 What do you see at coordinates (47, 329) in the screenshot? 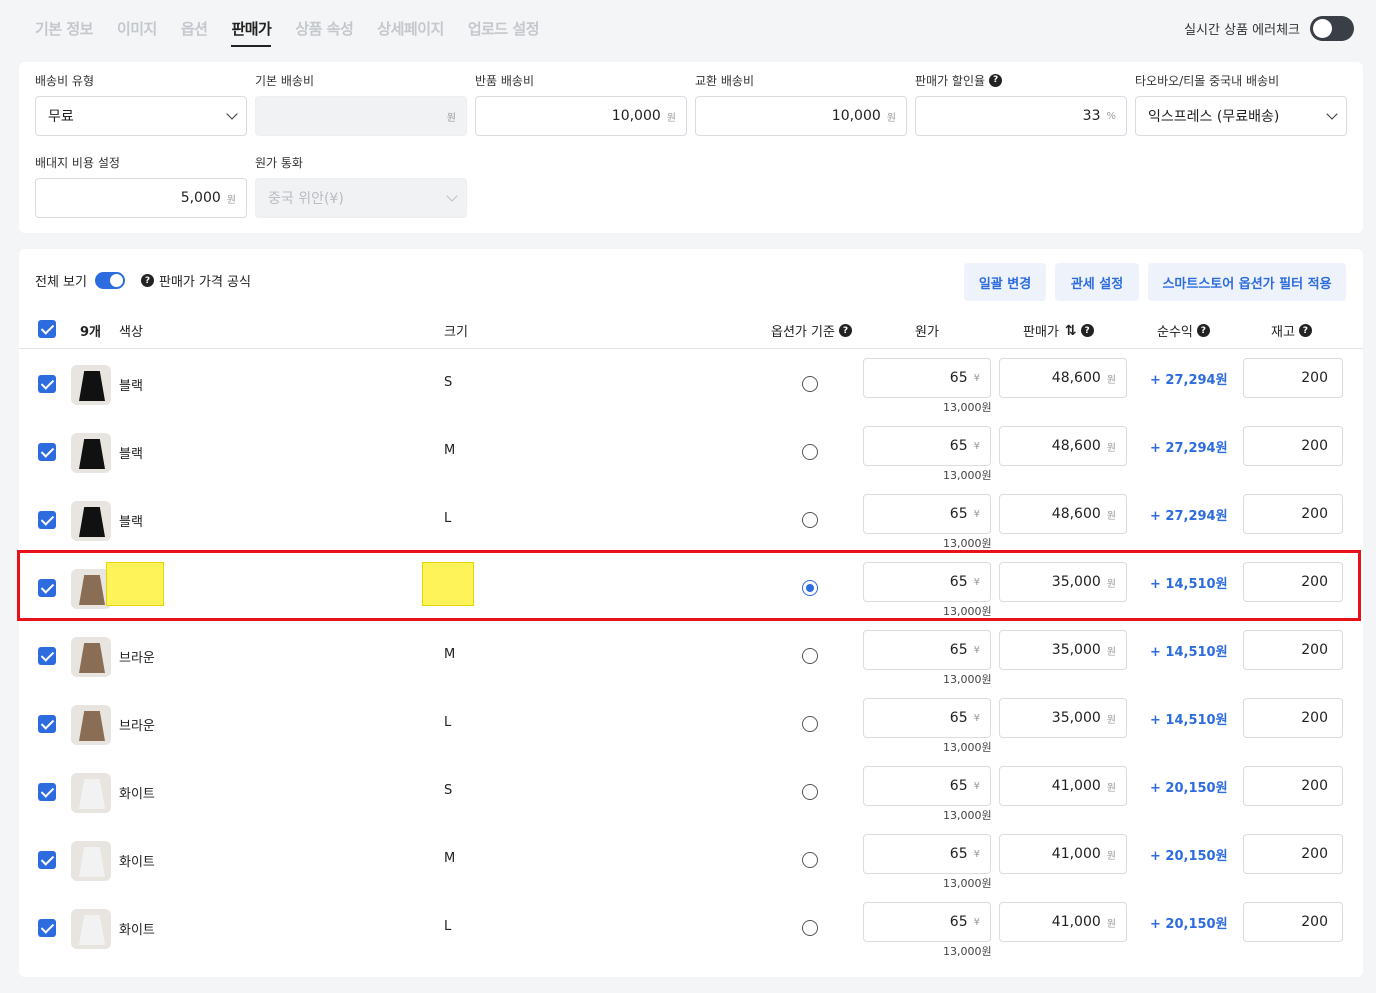
I see `select-all-checkbox` at bounding box center [47, 329].